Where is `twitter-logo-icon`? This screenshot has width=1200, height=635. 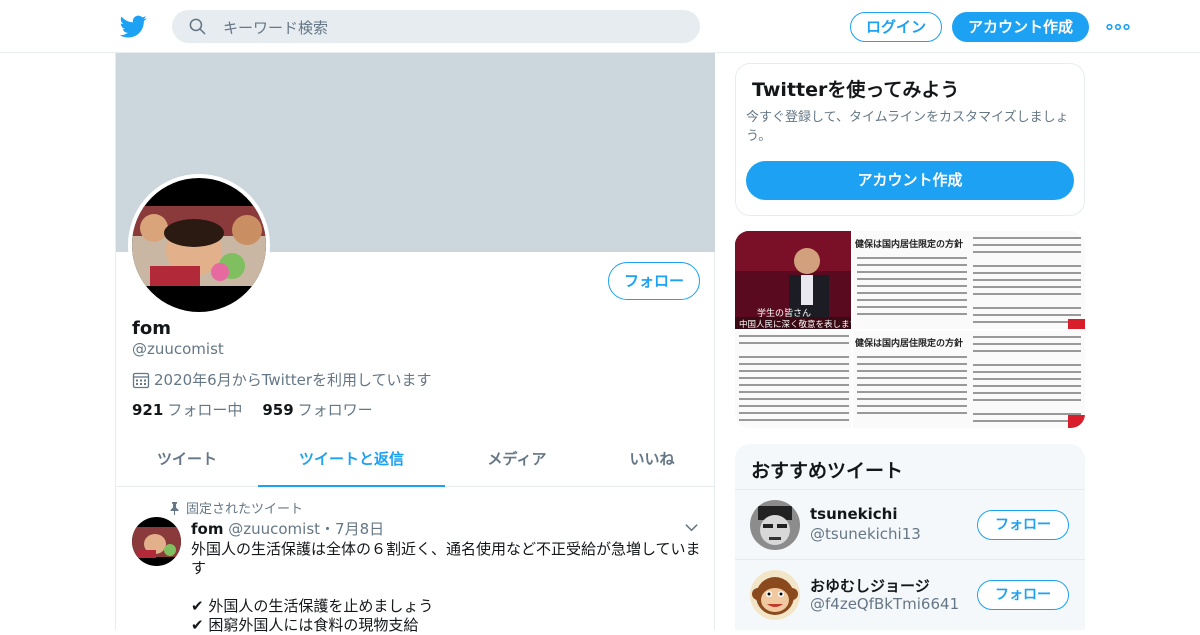
twitter-logo-icon is located at coordinates (133, 26).